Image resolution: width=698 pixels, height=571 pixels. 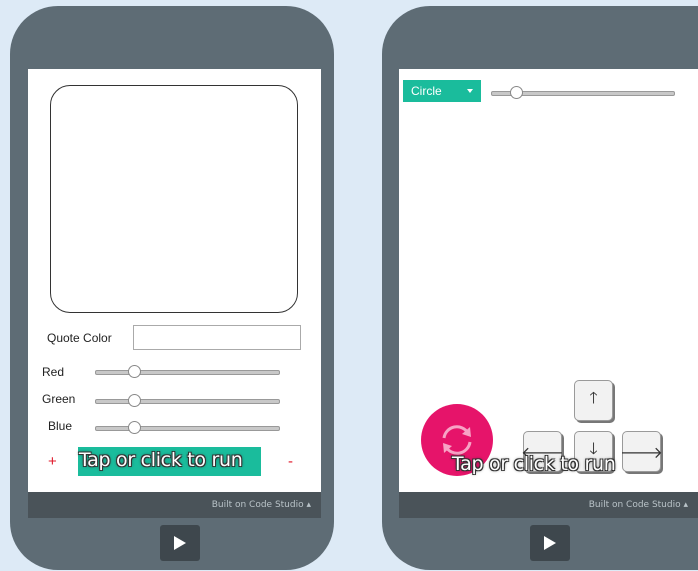 I want to click on quote-display-box, so click(x=174, y=199).